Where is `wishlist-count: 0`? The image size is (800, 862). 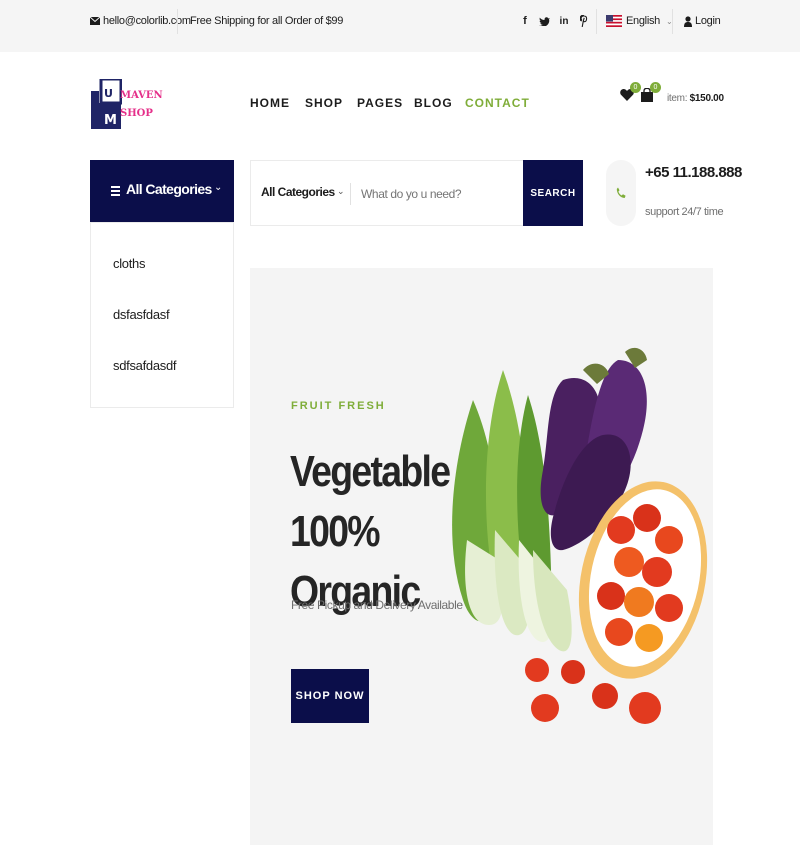 wishlist-count: 0 is located at coordinates (635, 87).